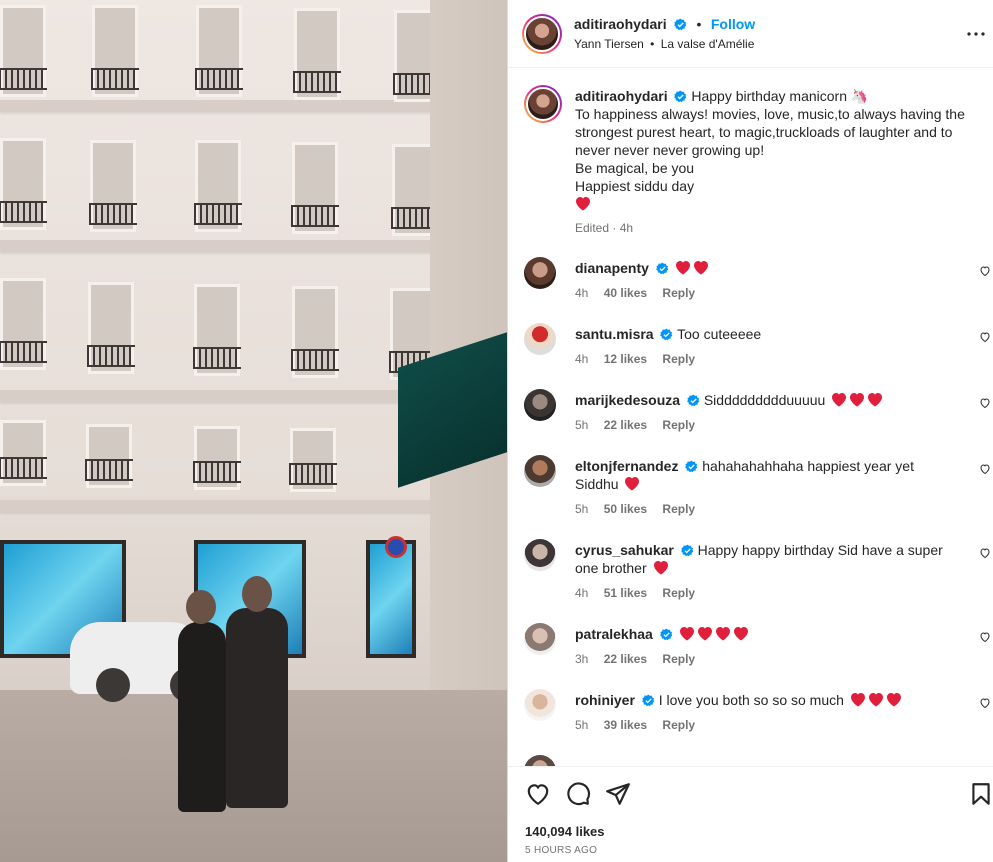 Image resolution: width=993 pixels, height=862 pixels. What do you see at coordinates (609, 44) in the screenshot?
I see `audio-artist: Yann Tiersen` at bounding box center [609, 44].